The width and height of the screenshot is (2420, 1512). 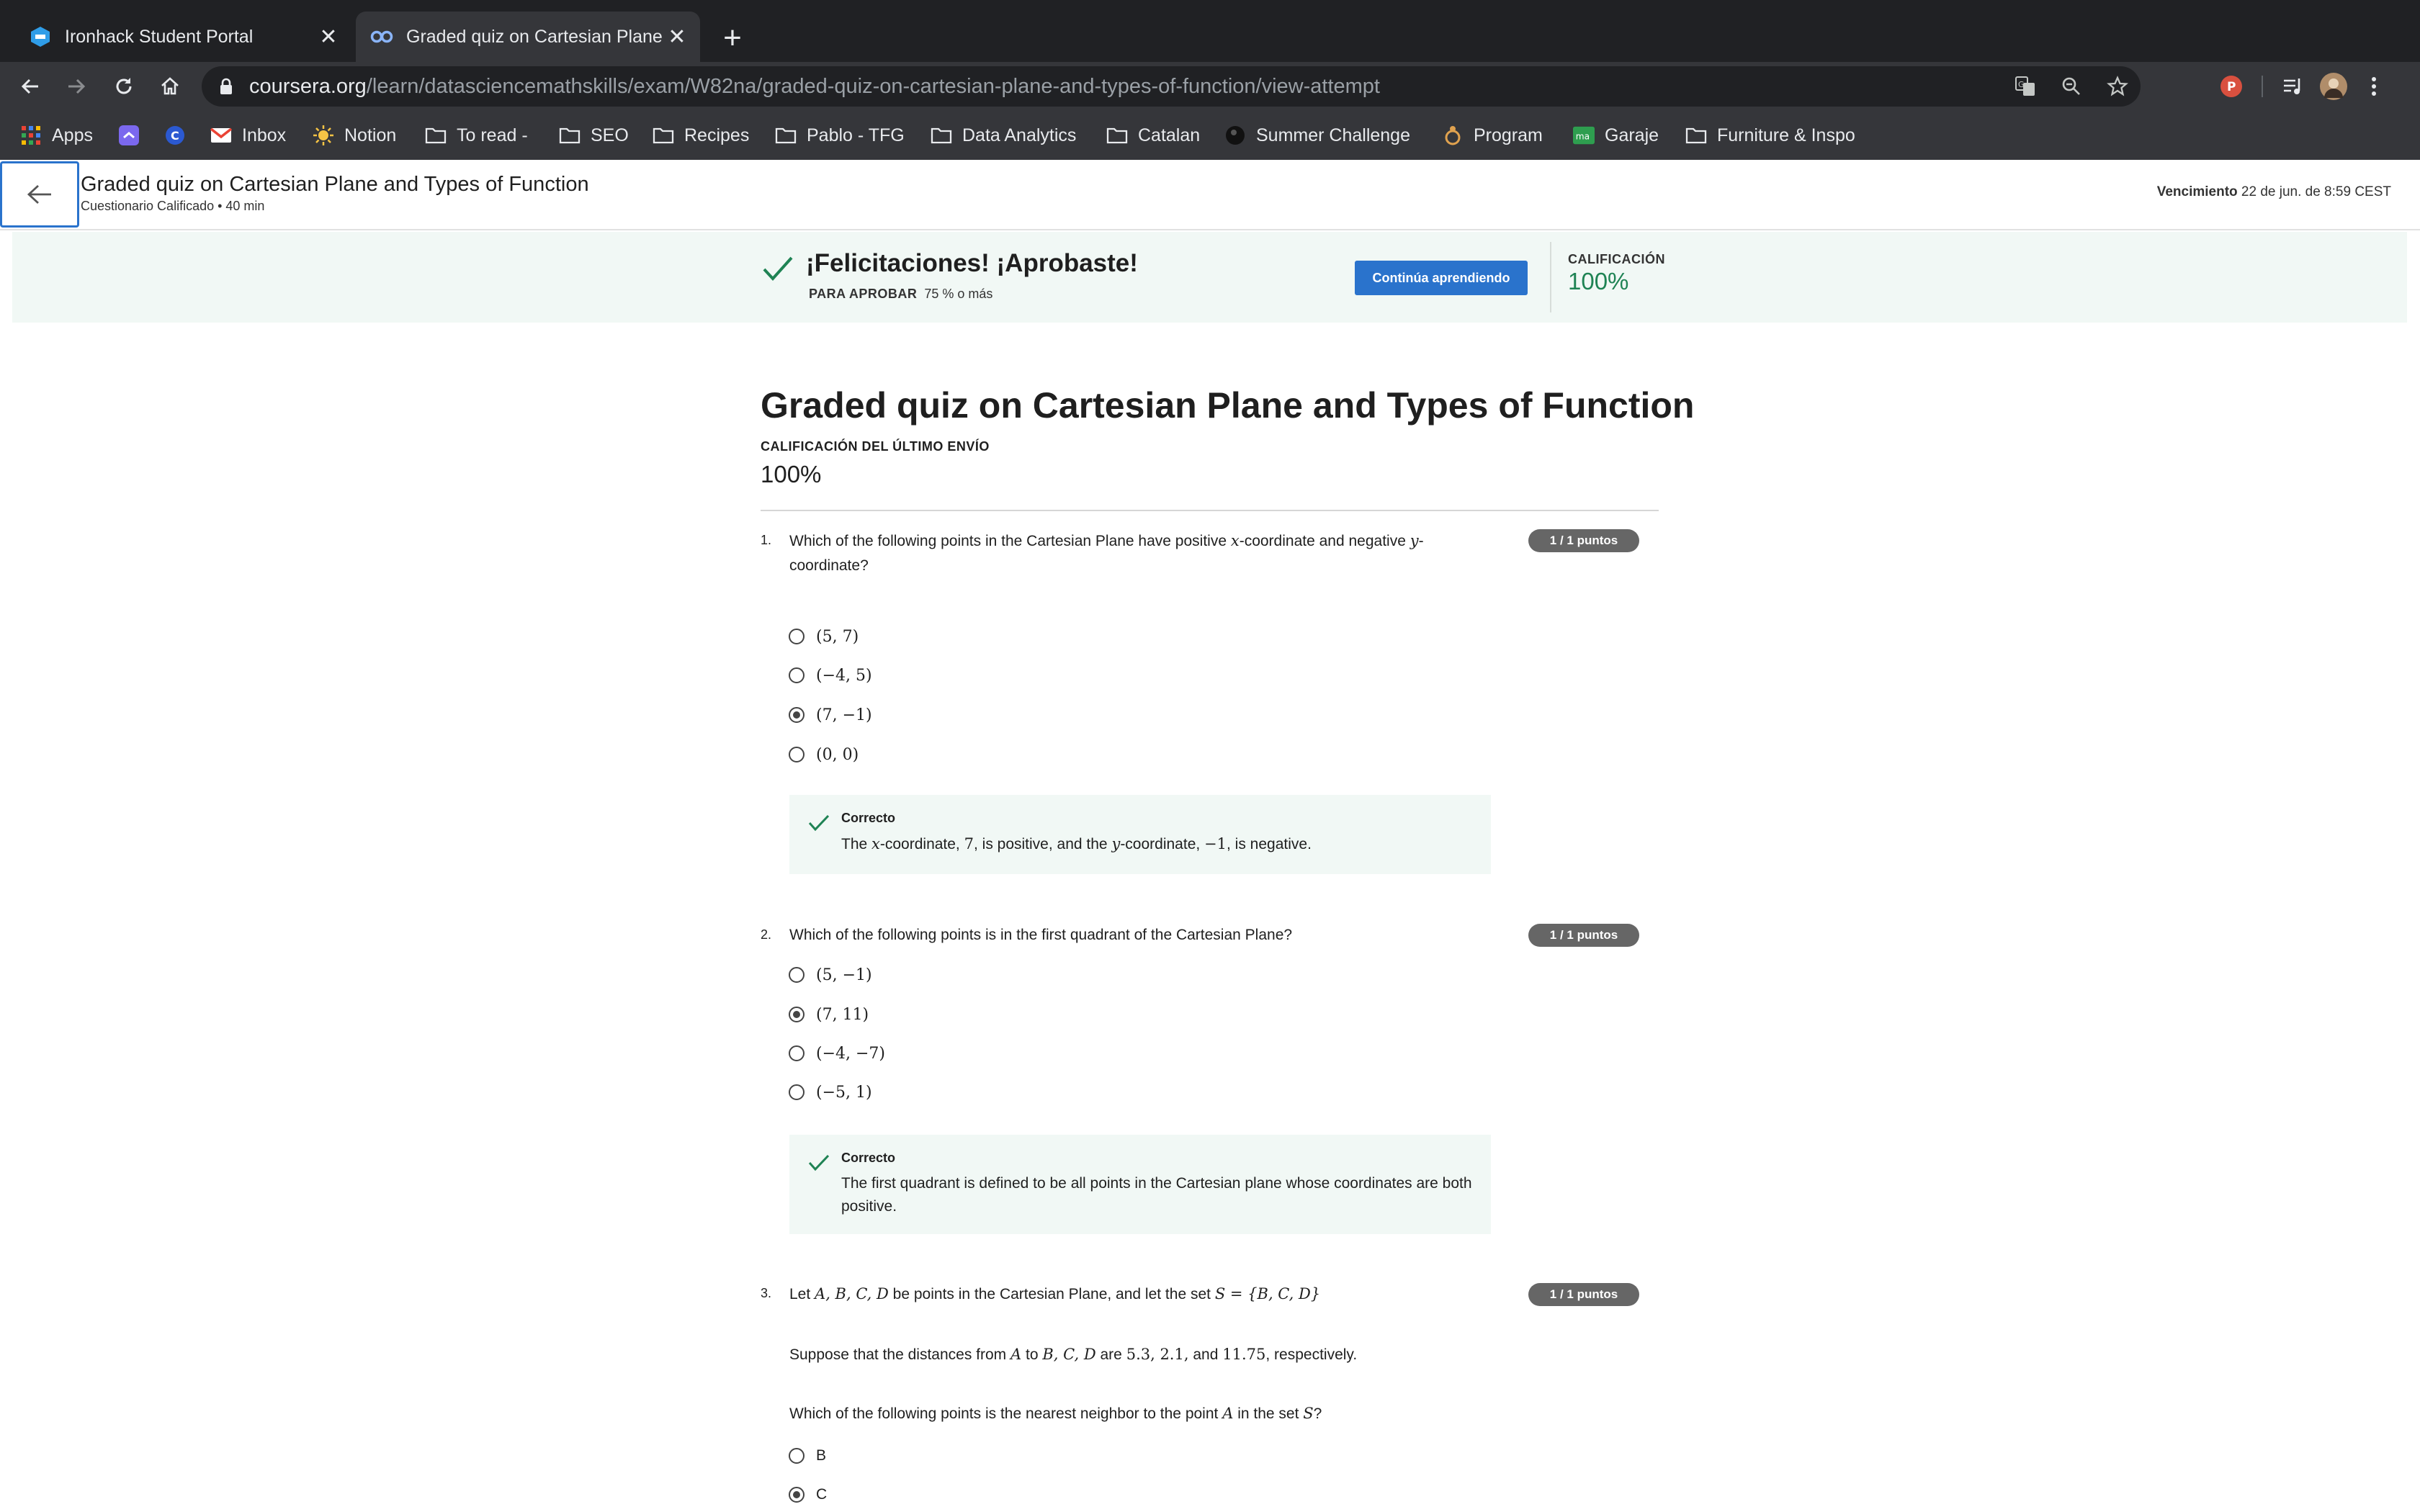 I want to click on zoom-icon, so click(x=2071, y=86).